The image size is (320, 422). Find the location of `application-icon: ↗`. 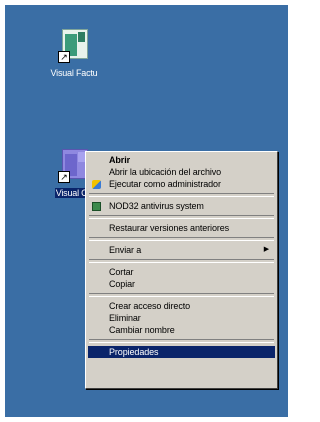

application-icon: ↗ is located at coordinates (74, 46).